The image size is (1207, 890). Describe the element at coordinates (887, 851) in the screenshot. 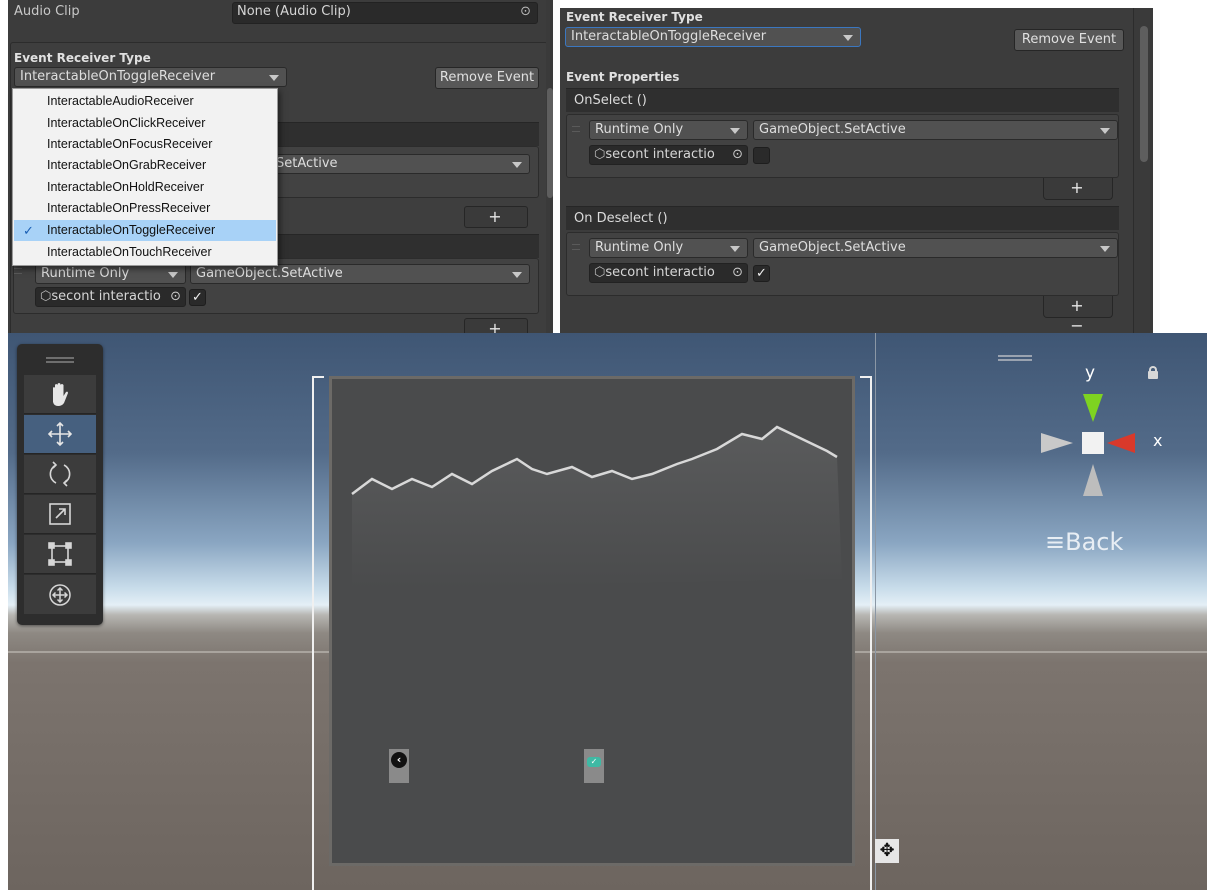

I see `move-handle-icon: ✥` at that location.